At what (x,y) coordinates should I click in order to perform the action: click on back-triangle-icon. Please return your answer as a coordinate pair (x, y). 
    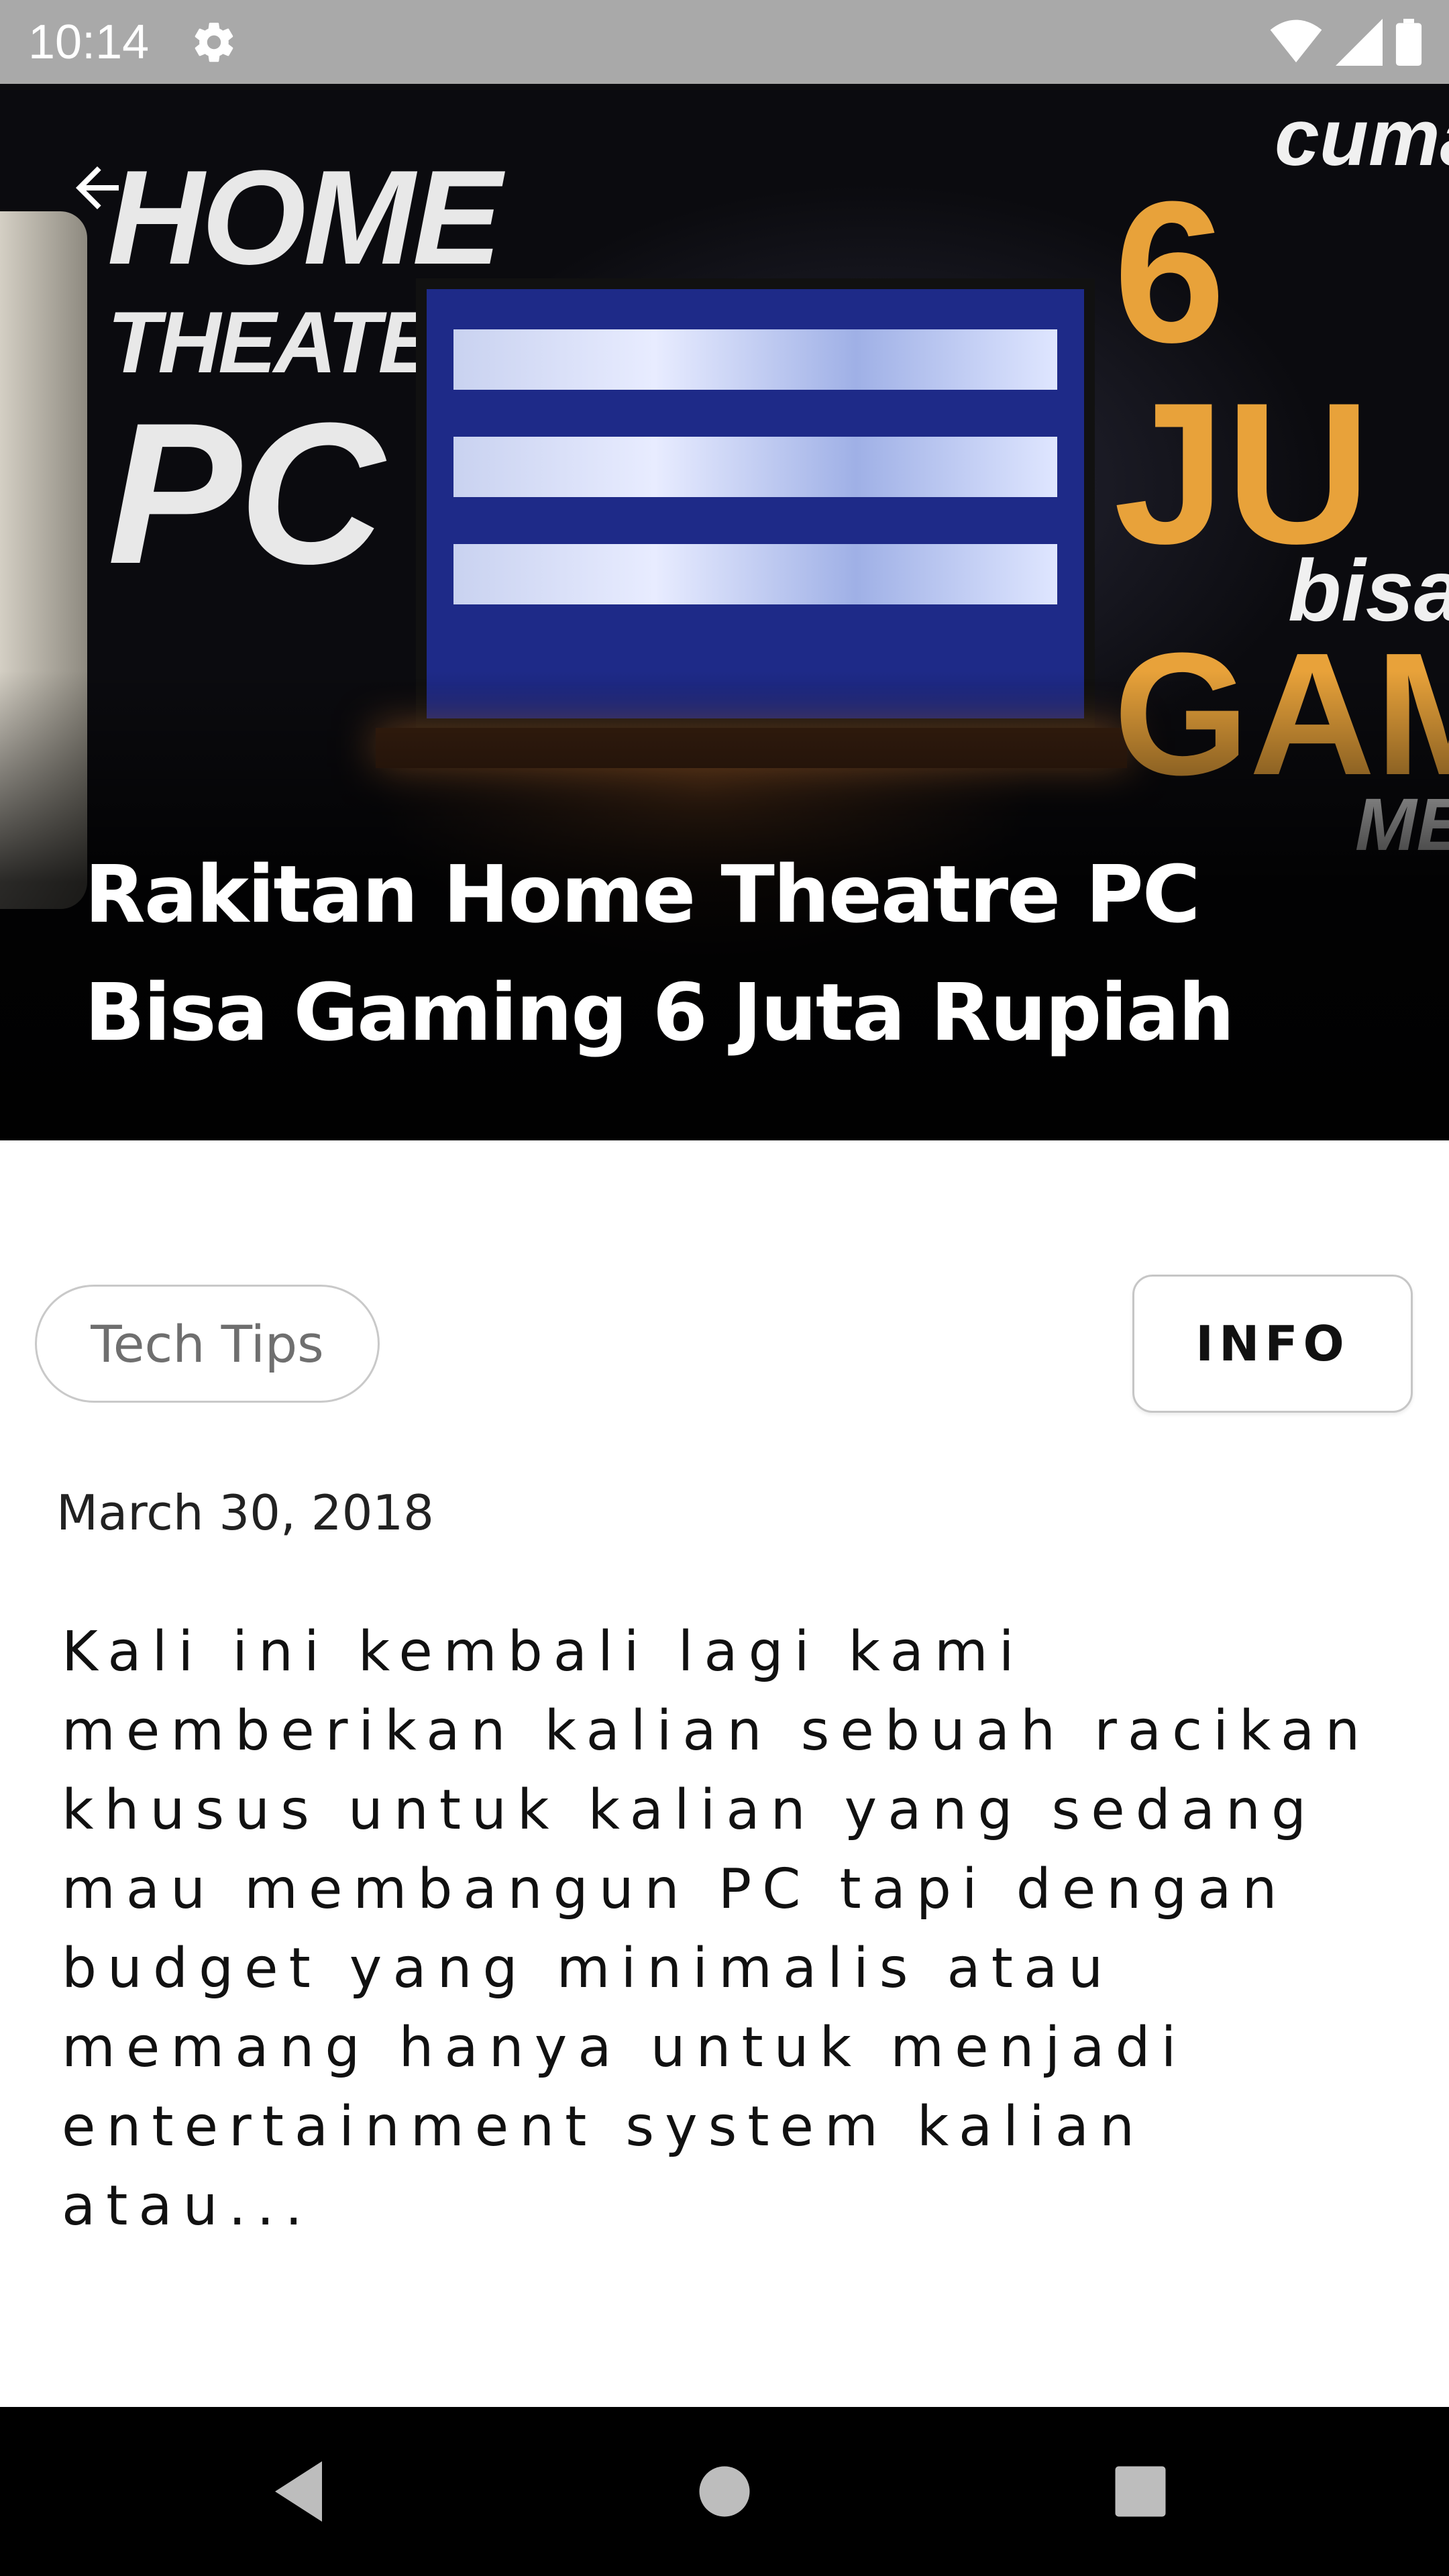
    Looking at the image, I should click on (301, 2491).